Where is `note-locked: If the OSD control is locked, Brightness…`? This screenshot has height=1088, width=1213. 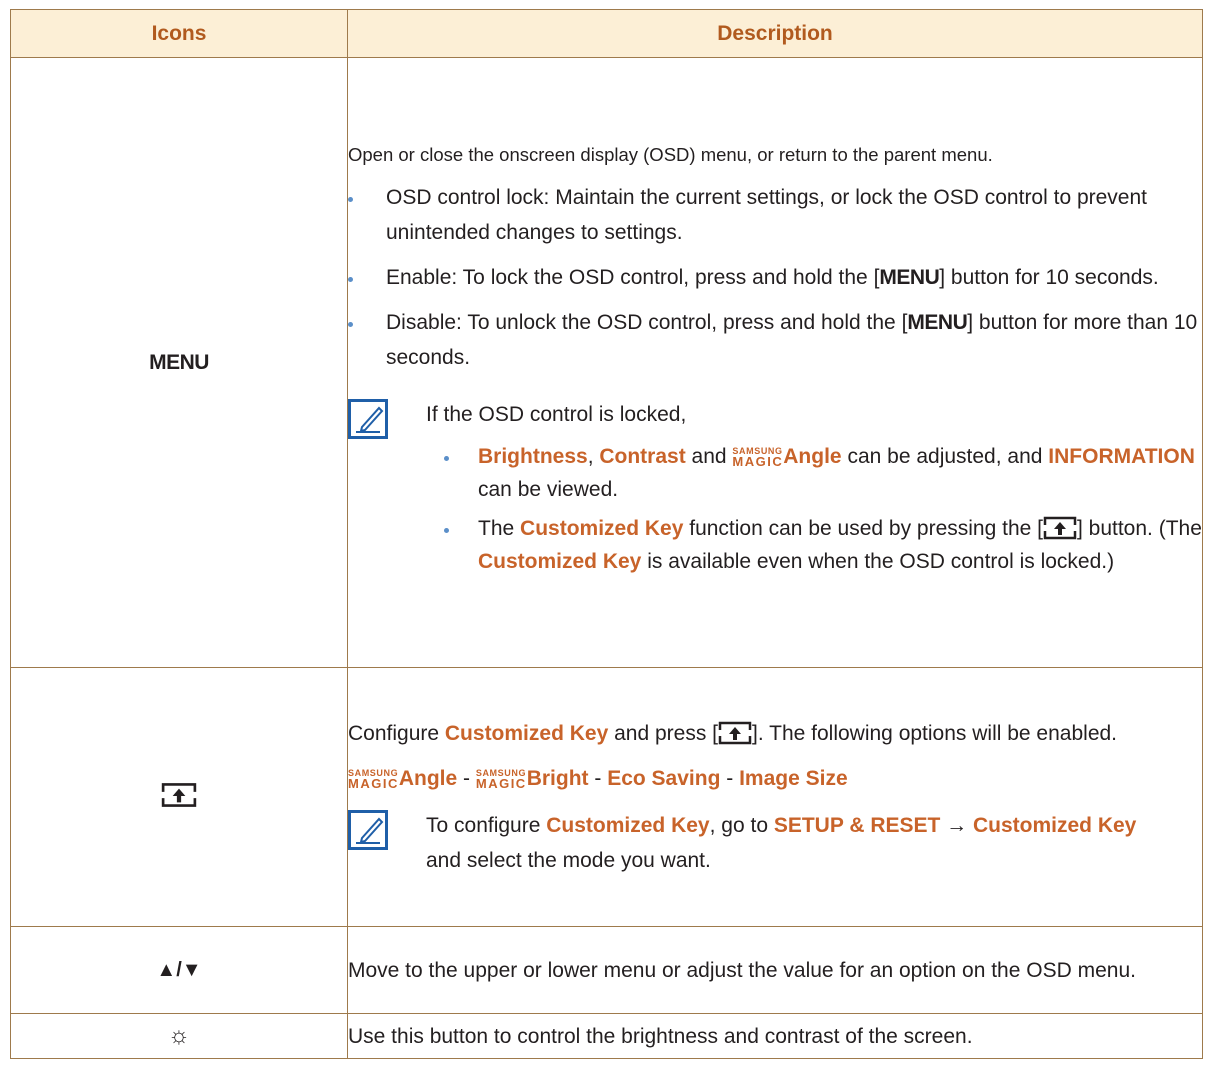
note-locked: If the OSD control is locked, Brightness… is located at coordinates (775, 487).